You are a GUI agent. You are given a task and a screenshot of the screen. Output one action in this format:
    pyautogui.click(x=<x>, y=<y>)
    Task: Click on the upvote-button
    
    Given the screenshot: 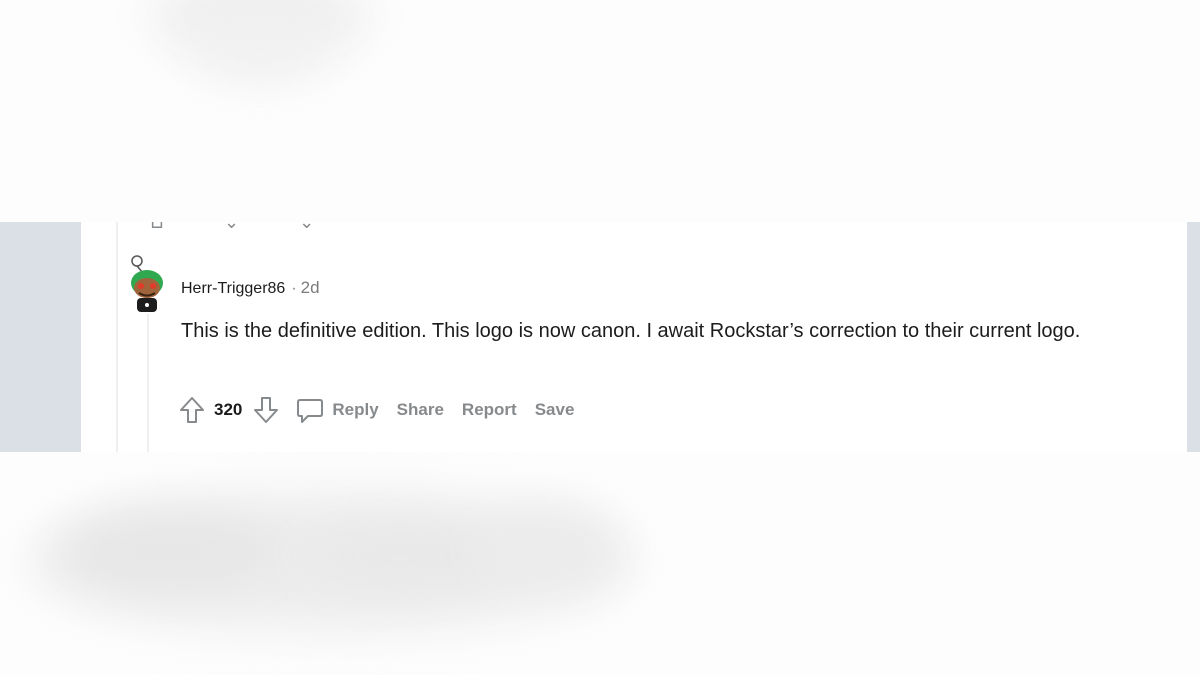 What is the action you would take?
    pyautogui.click(x=192, y=410)
    